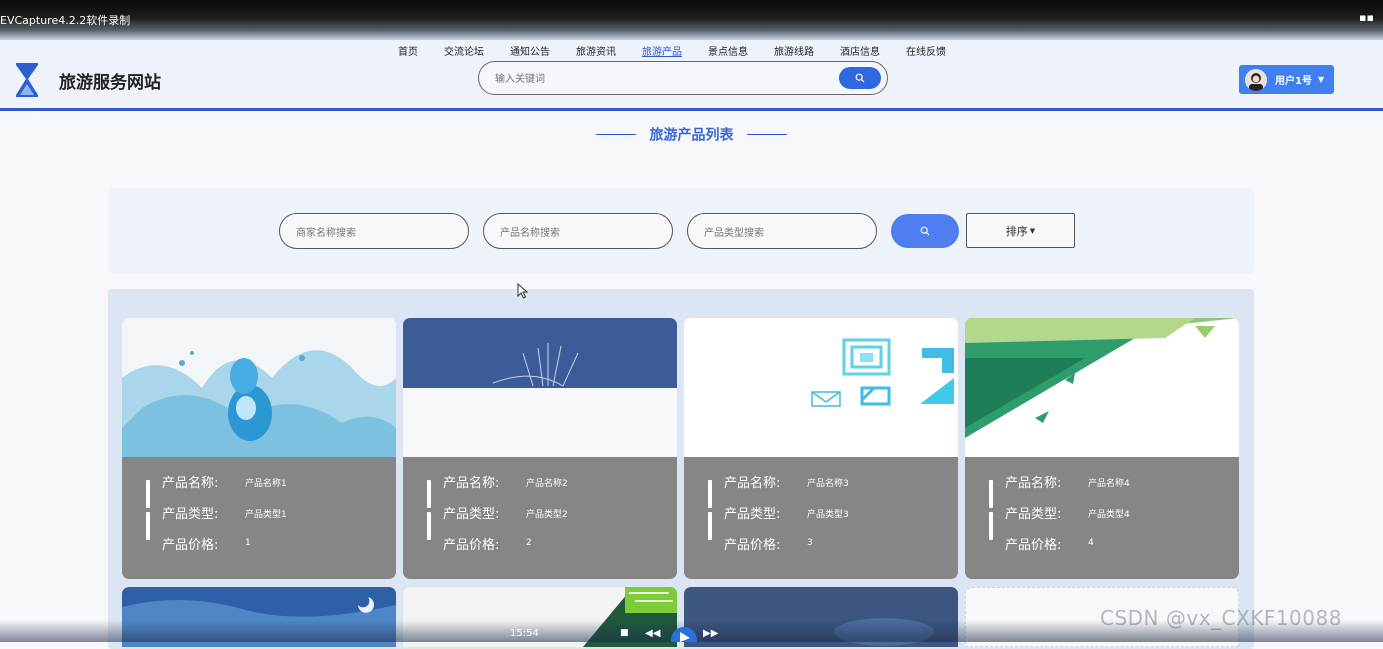 Image resolution: width=1383 pixels, height=649 pixels. I want to click on filter-search-button, so click(925, 231).